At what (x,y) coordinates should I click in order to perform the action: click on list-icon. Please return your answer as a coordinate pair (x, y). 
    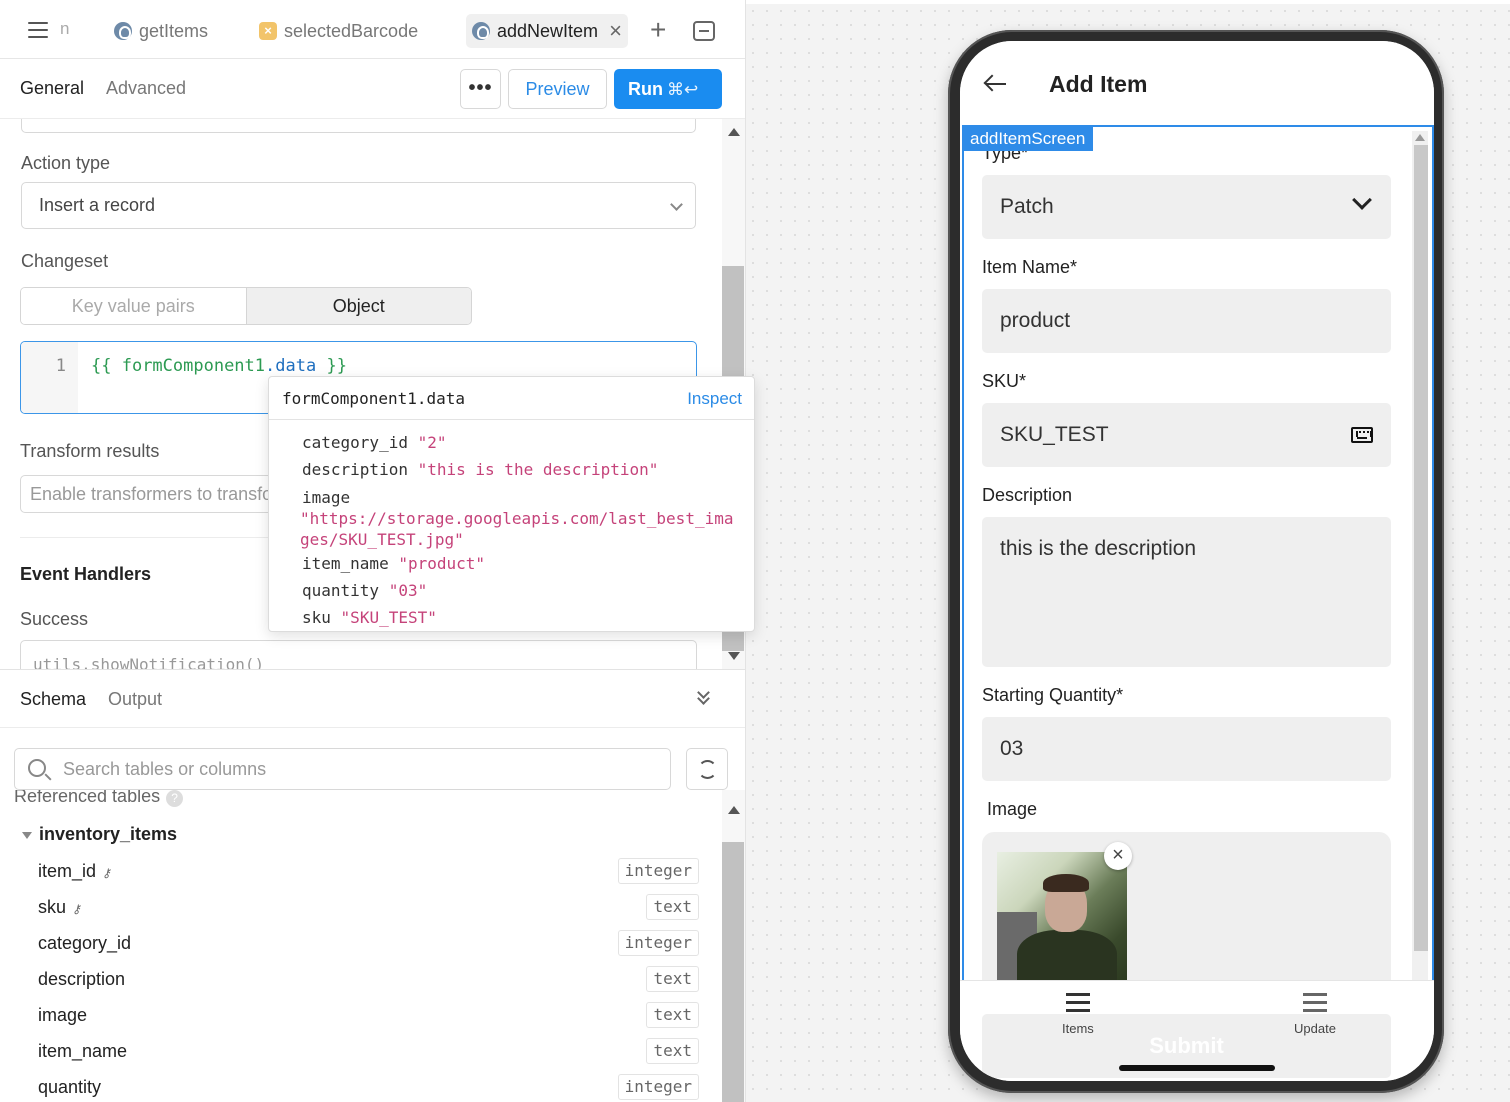
    Looking at the image, I should click on (1314, 1003).